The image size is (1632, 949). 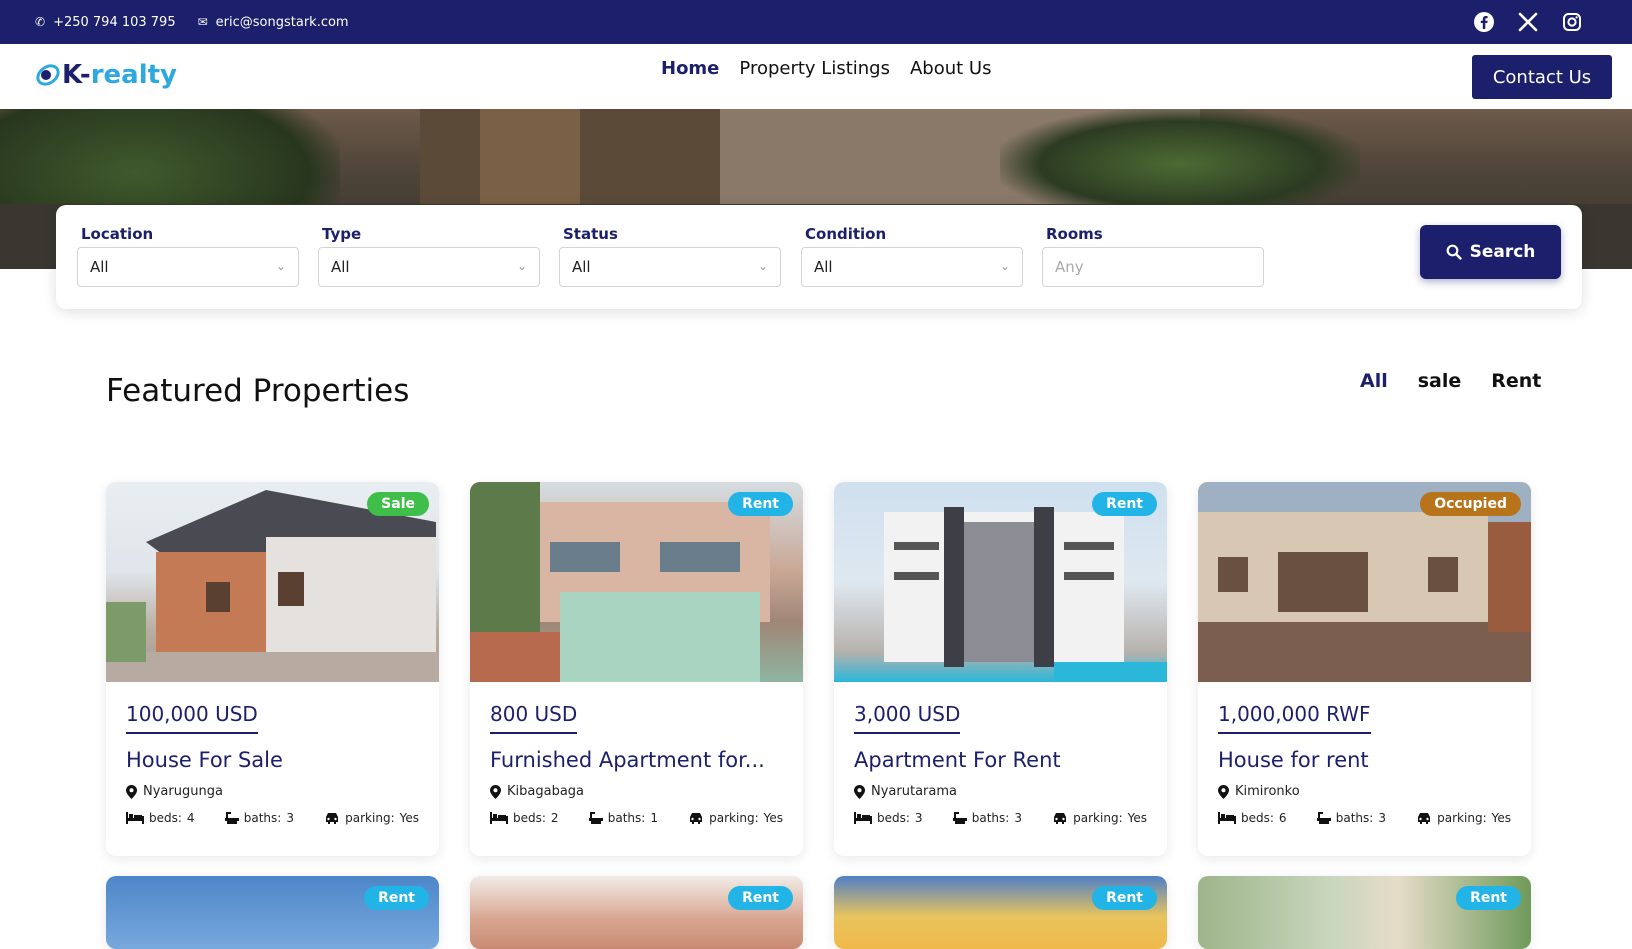 I want to click on property-location: Nyarutarama, so click(x=1000, y=791).